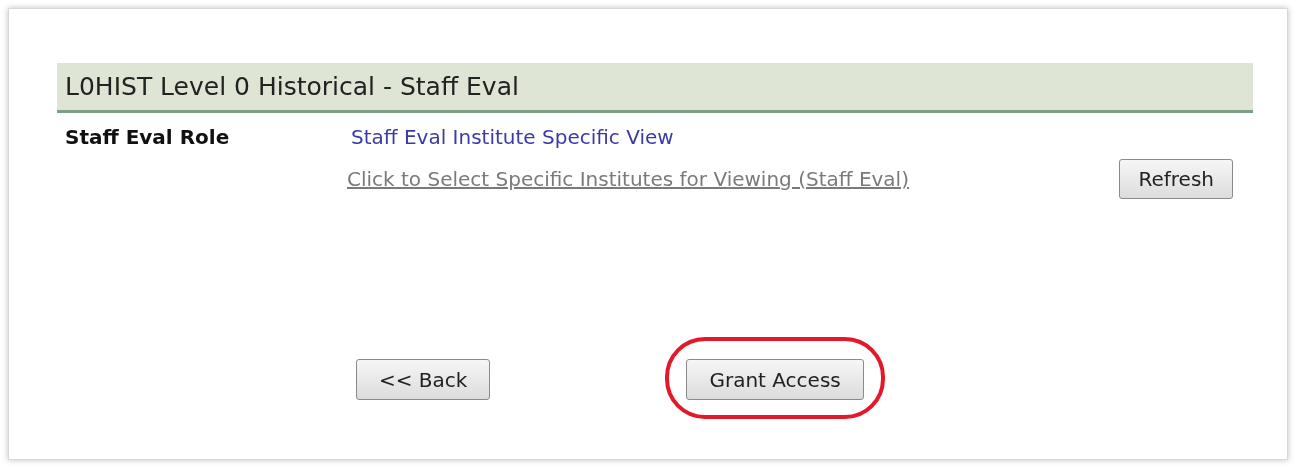 The width and height of the screenshot is (1296, 468). Describe the element at coordinates (423, 379) in the screenshot. I see `action-button: << Back` at that location.